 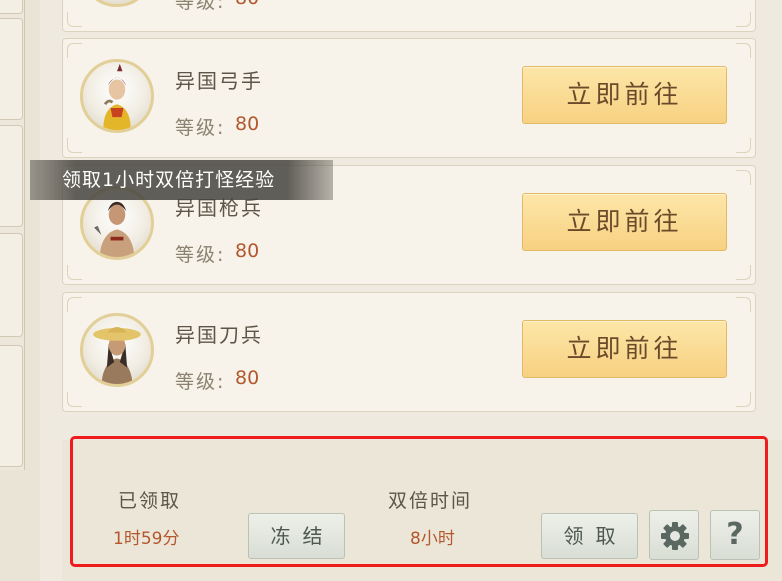 I want to click on archer-portrait-art, so click(x=117, y=96).